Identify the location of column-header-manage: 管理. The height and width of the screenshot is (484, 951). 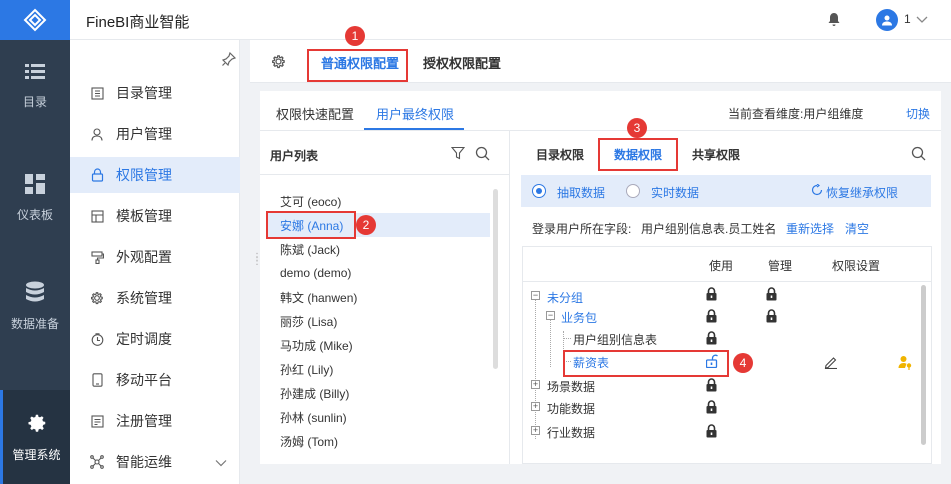
(780, 266).